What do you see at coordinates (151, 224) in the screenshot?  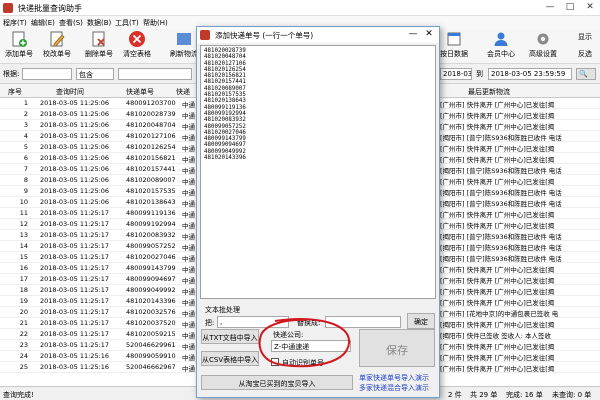 I see `cell-tracking-number: 480099192994` at bounding box center [151, 224].